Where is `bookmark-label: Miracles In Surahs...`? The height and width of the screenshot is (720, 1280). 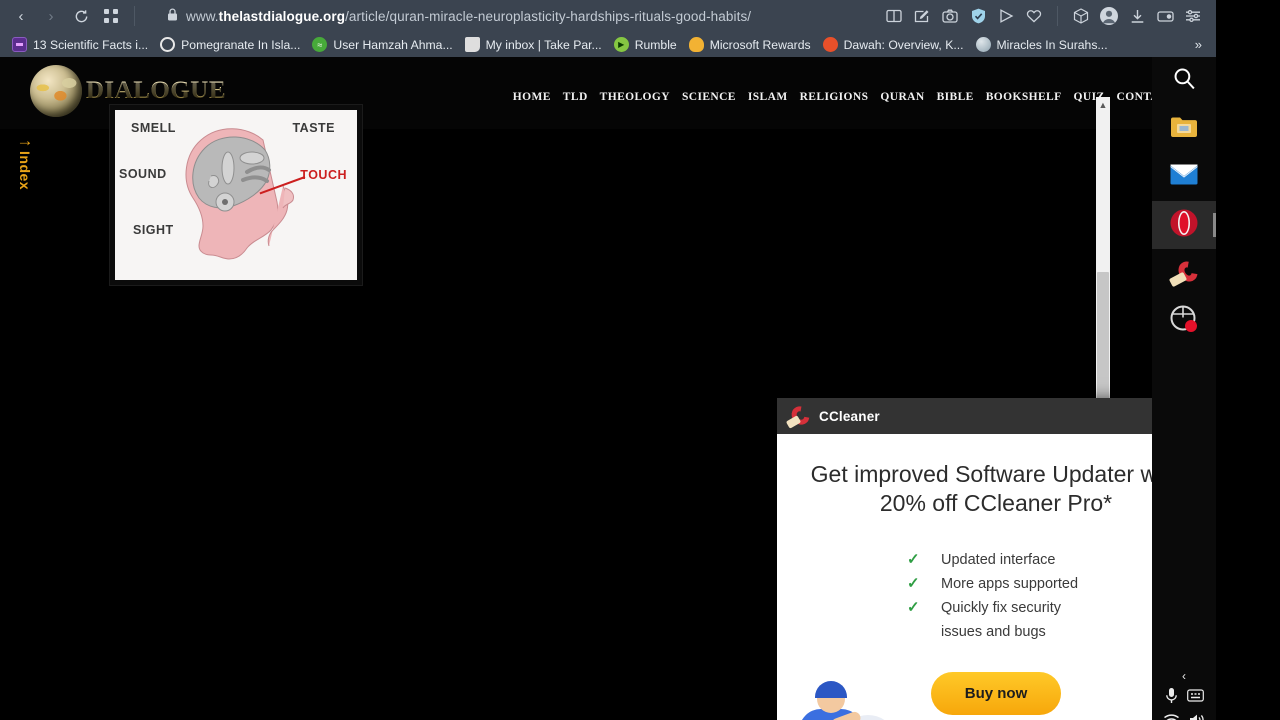
bookmark-label: Miracles In Surahs... is located at coordinates (1052, 44).